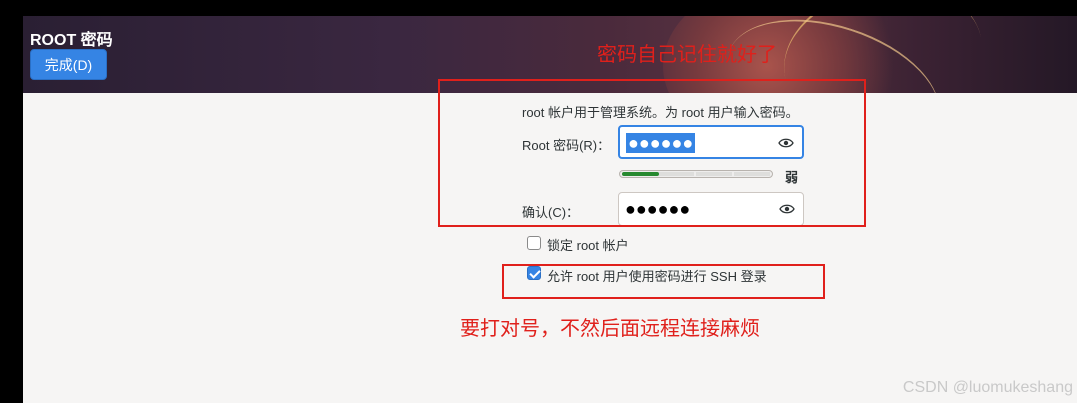 The width and height of the screenshot is (1077, 403). I want to click on done-button: 完成(D), so click(68, 64).